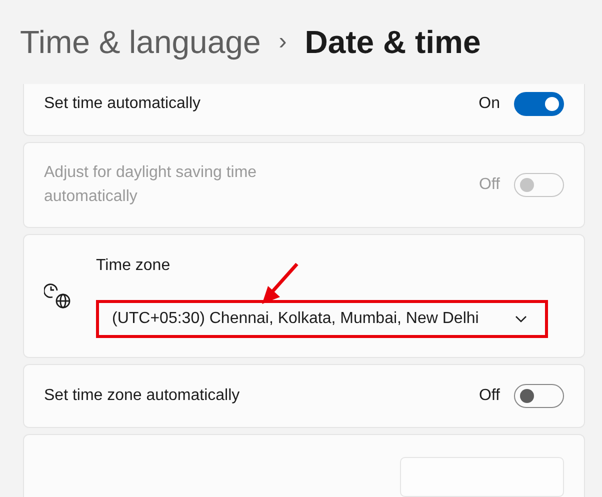 The width and height of the screenshot is (602, 497). What do you see at coordinates (140, 42) in the screenshot?
I see `breadcrumb-parent: Time & language` at bounding box center [140, 42].